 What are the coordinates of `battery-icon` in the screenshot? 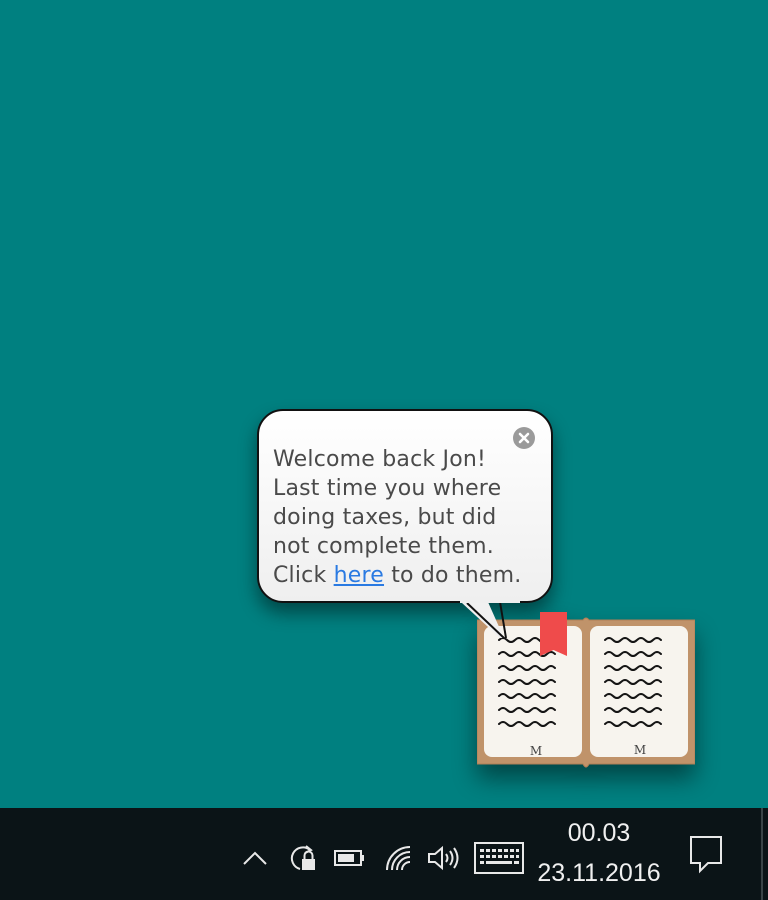 It's located at (350, 858).